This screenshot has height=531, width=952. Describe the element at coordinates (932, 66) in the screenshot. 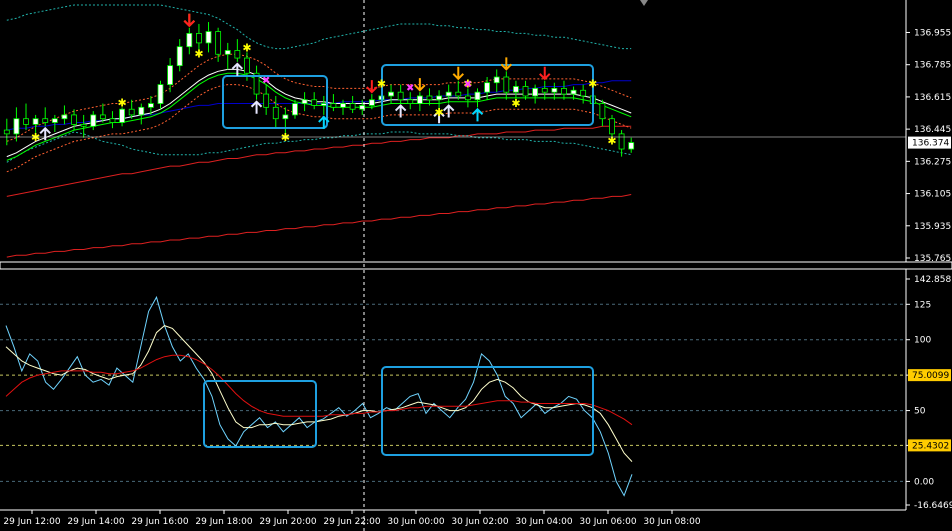

I see `price-tick-label: 136.785` at that location.